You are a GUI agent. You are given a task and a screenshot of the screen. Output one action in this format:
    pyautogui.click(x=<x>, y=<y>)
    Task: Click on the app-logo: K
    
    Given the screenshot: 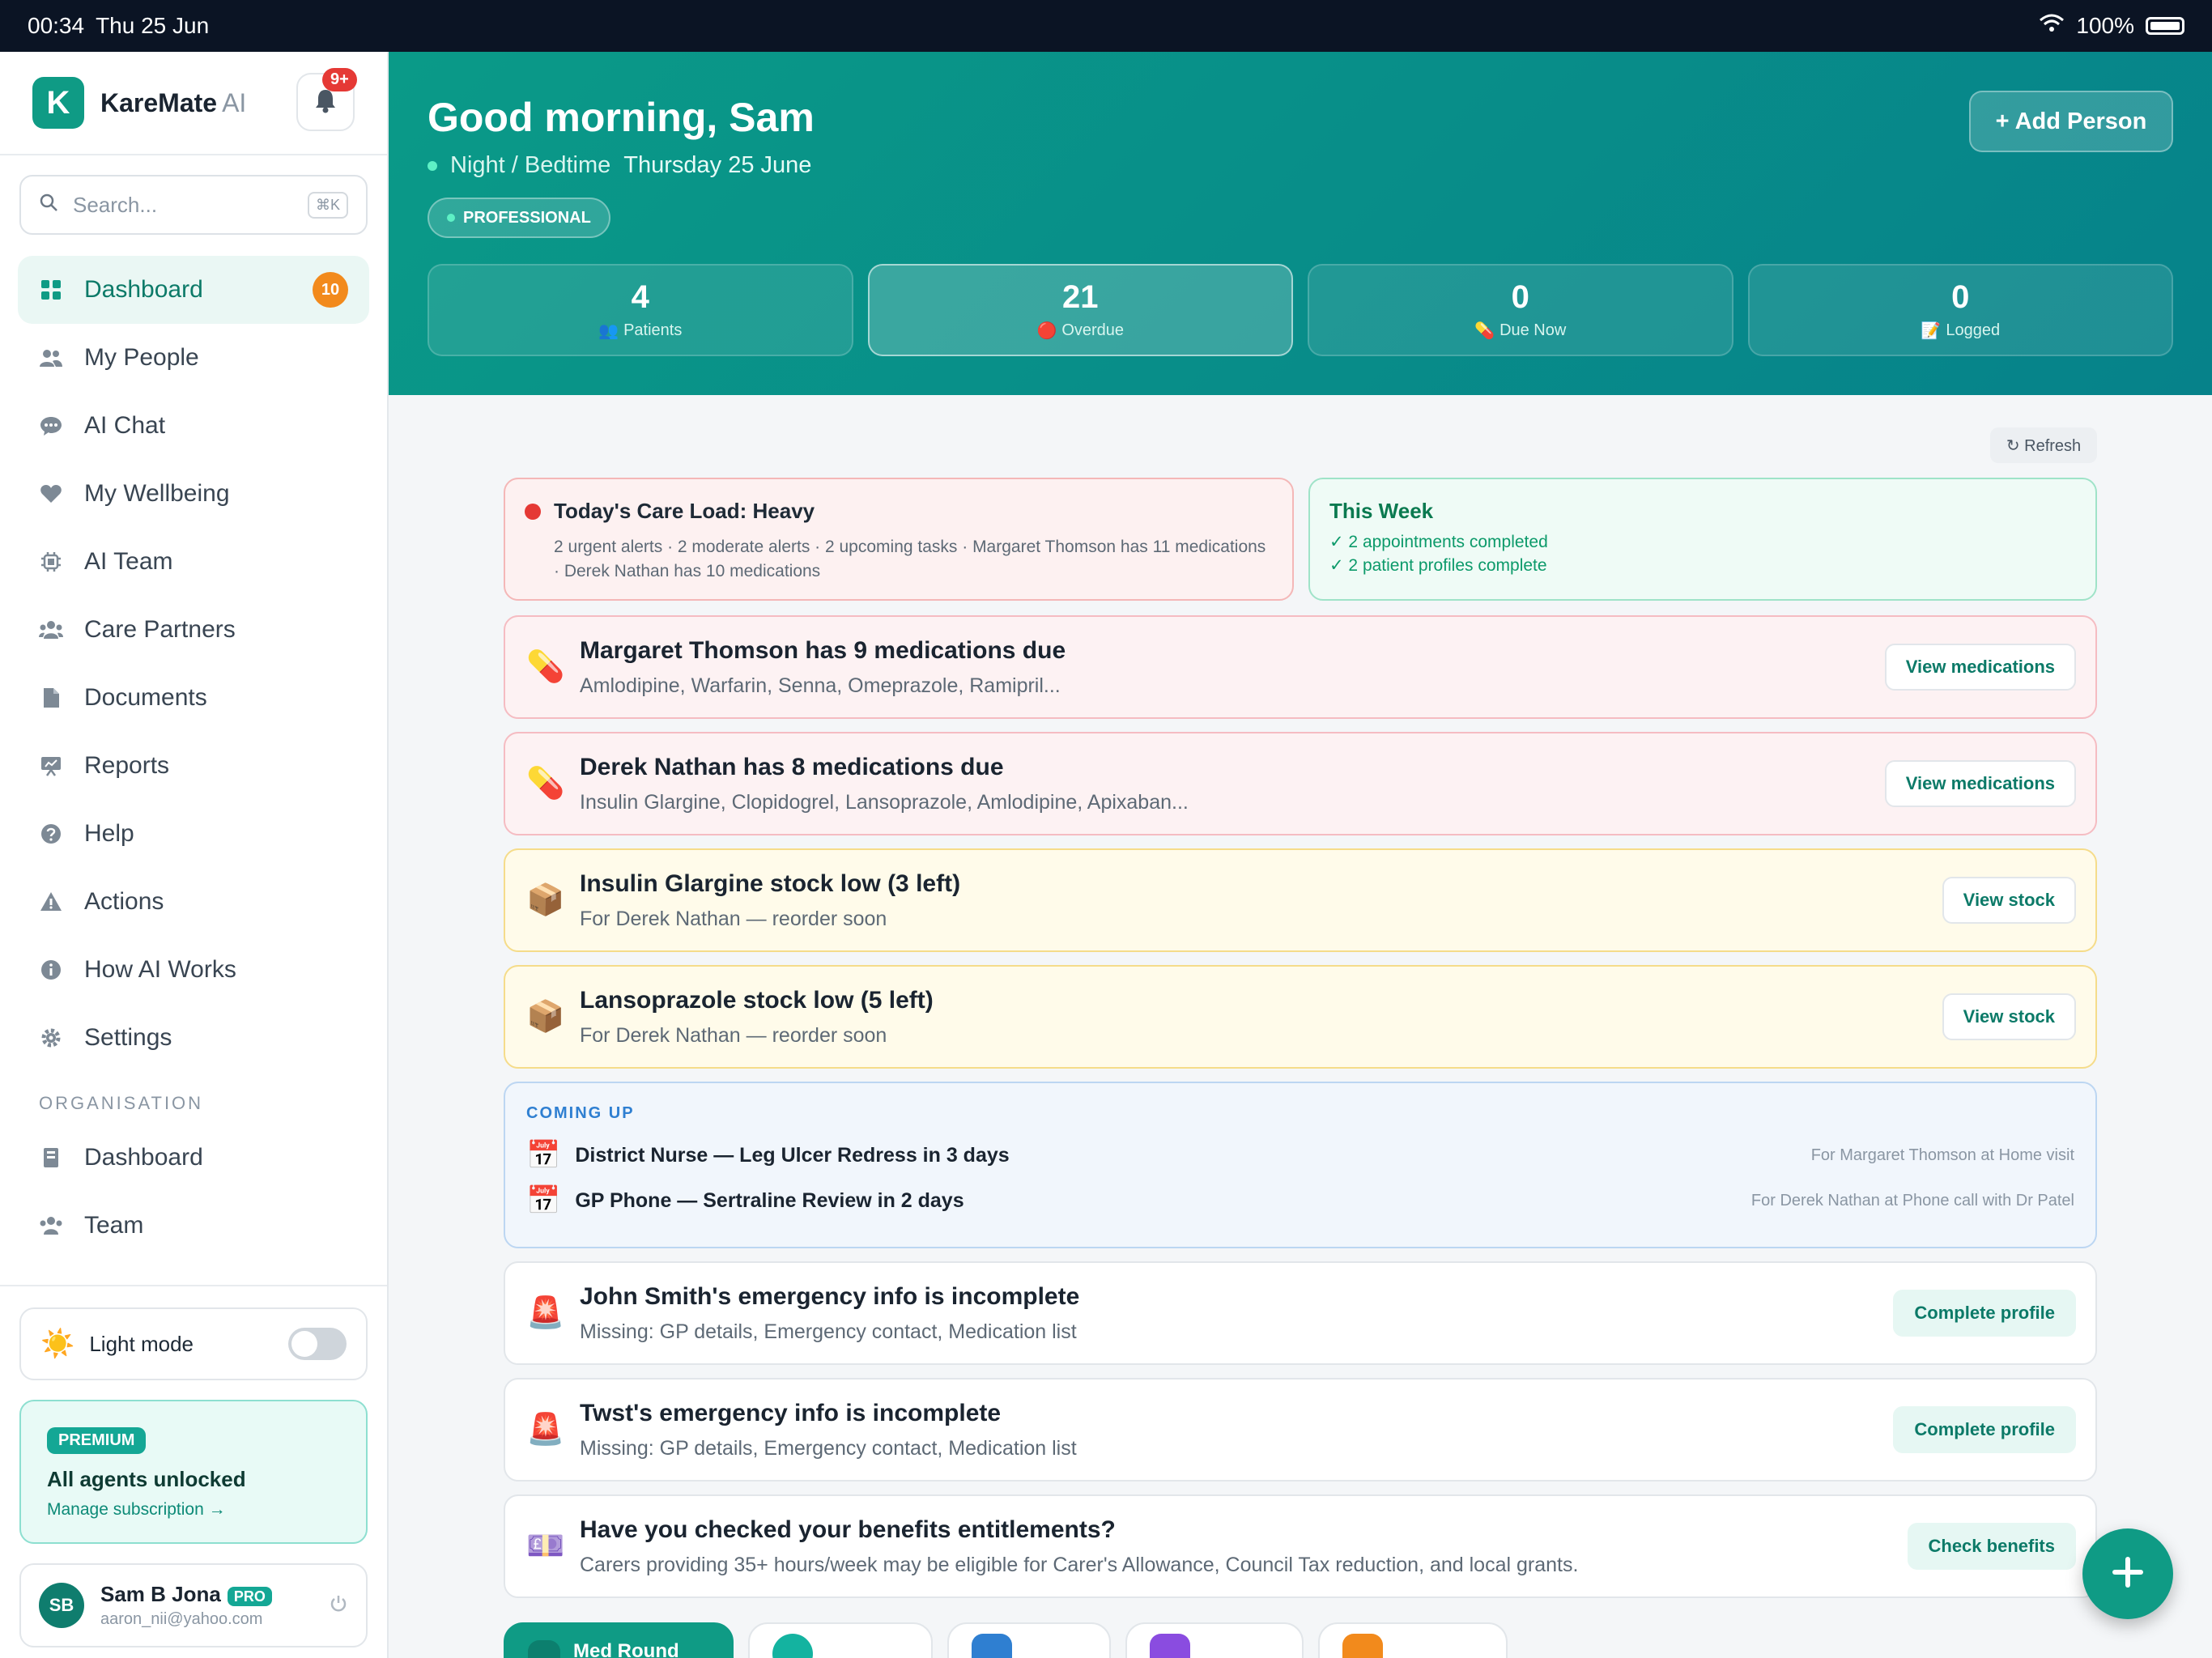 What is the action you would take?
    pyautogui.click(x=58, y=103)
    